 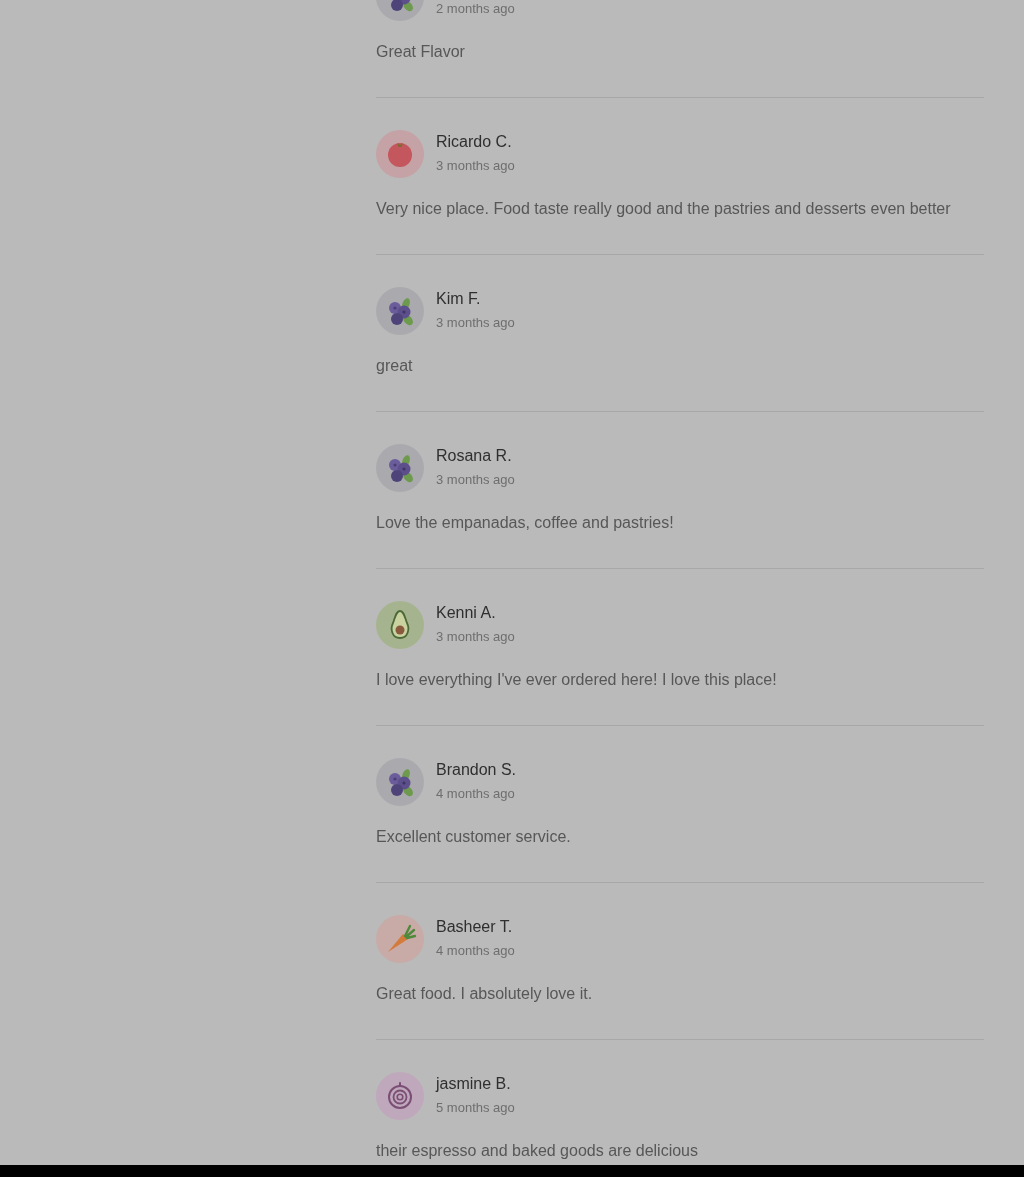 I want to click on review-text: Great Flavor, so click(x=420, y=52).